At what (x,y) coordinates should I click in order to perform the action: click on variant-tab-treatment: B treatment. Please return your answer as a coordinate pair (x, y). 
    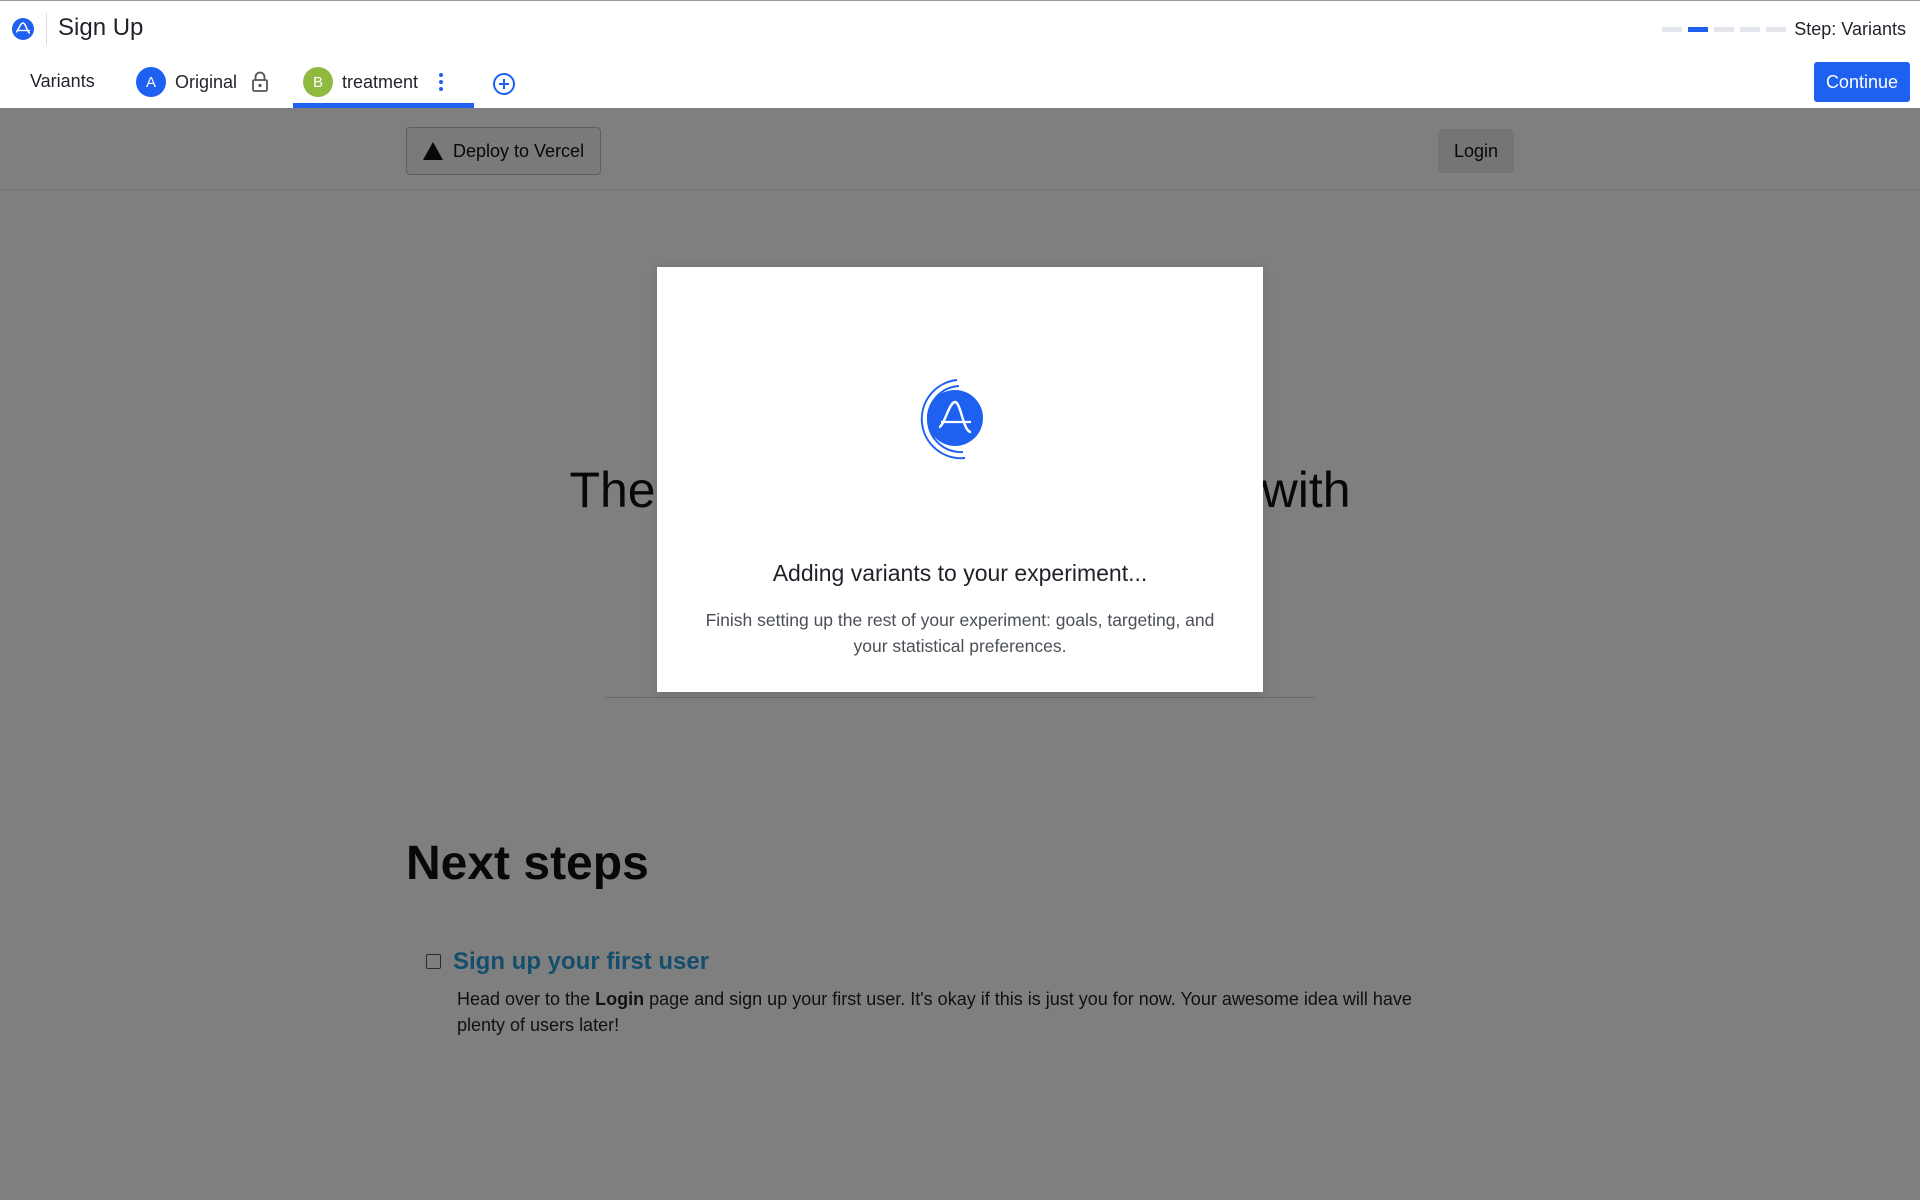
    Looking at the image, I should click on (373, 82).